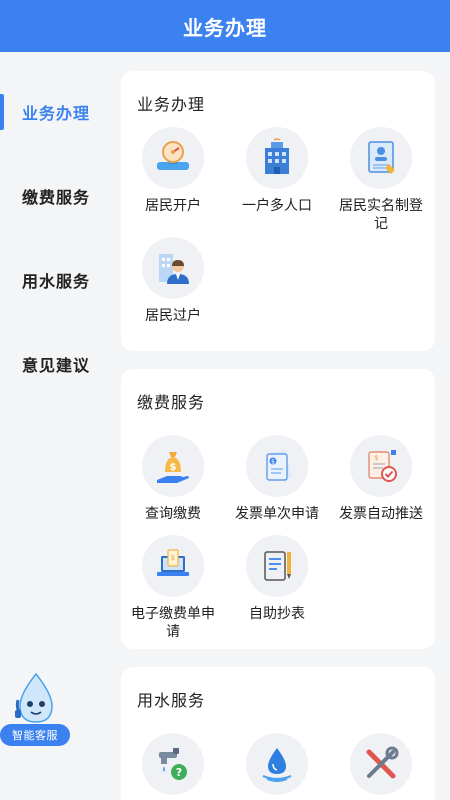  Describe the element at coordinates (173, 268) in the screenshot. I see `person-building-icon` at that location.